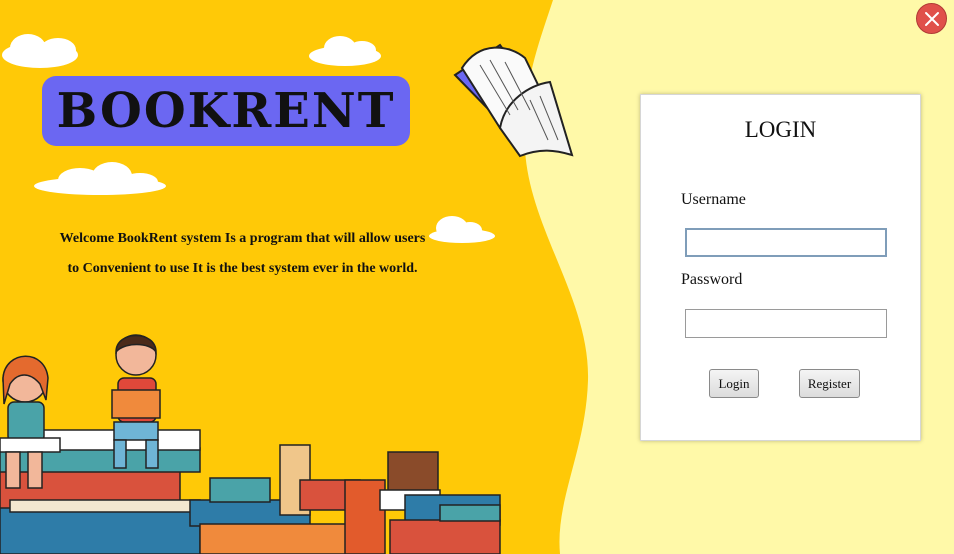 This screenshot has height=554, width=954. I want to click on close-icon, so click(932, 19).